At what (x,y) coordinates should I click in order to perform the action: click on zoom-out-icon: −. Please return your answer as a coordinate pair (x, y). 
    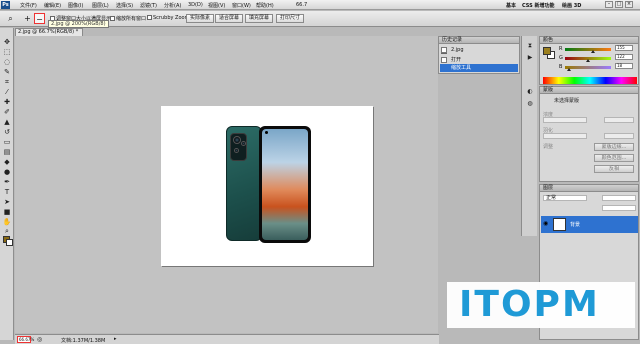
    Looking at the image, I should click on (39, 18).